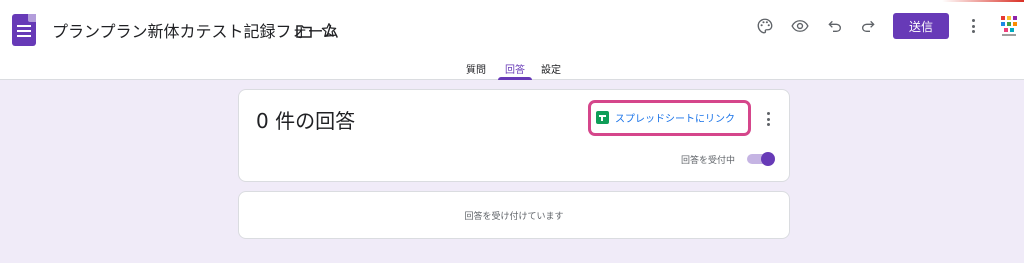  I want to click on eye-icon, so click(800, 26).